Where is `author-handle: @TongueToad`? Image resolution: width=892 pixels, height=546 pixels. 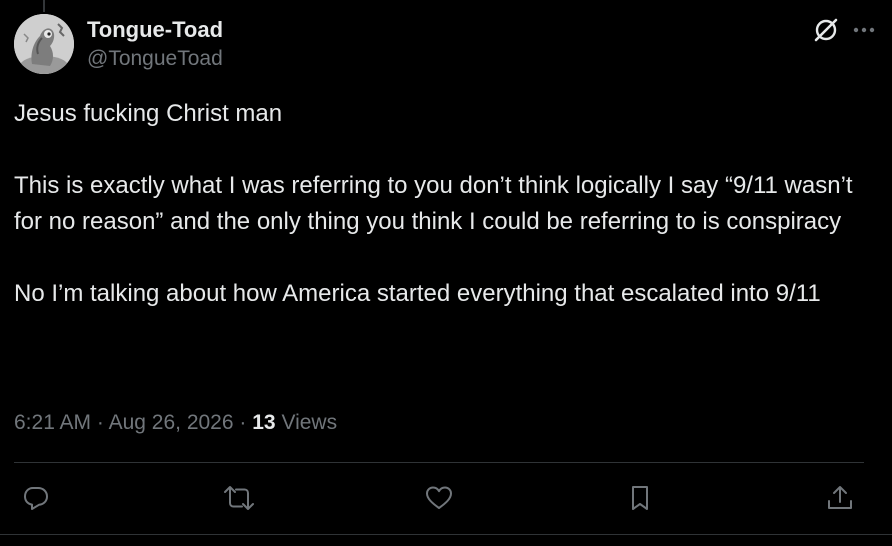 author-handle: @TongueToad is located at coordinates (155, 59).